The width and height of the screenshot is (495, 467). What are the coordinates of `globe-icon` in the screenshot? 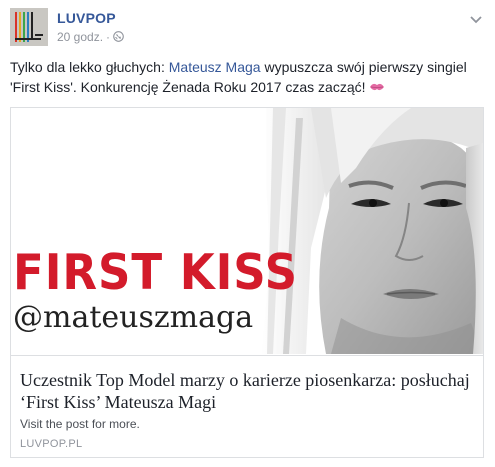 It's located at (118, 36).